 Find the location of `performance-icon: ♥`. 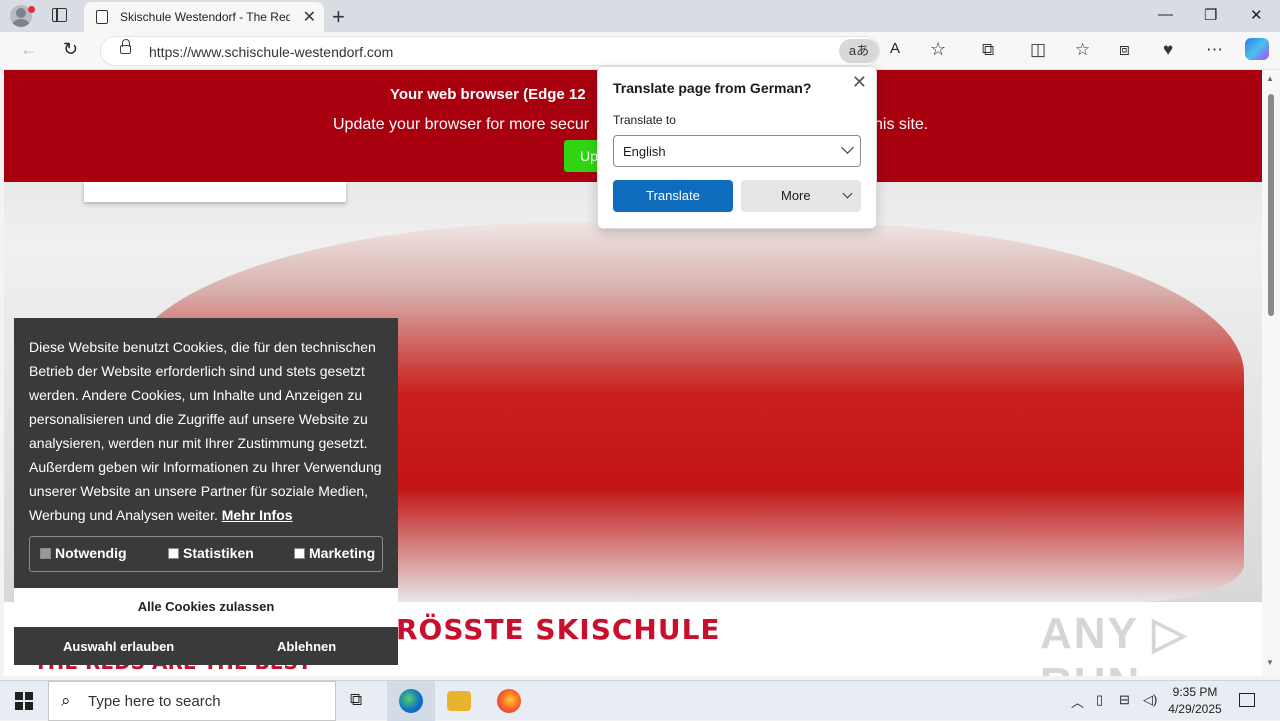

performance-icon: ♥ is located at coordinates (1168, 50).